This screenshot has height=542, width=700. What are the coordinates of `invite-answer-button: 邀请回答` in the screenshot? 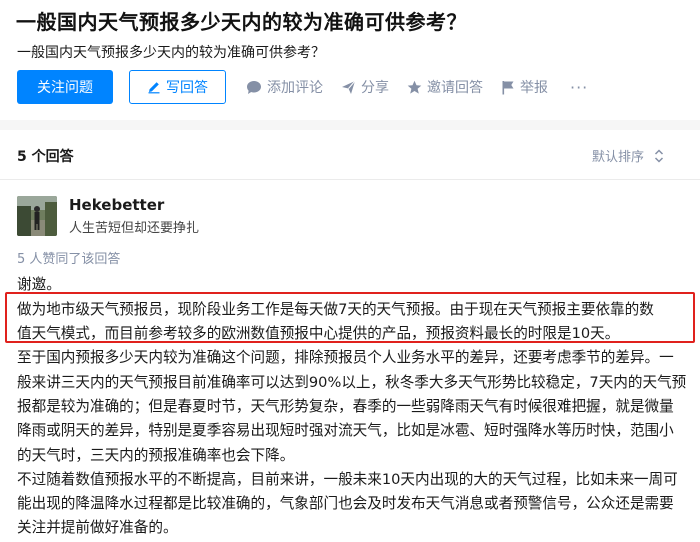 It's located at (445, 87).